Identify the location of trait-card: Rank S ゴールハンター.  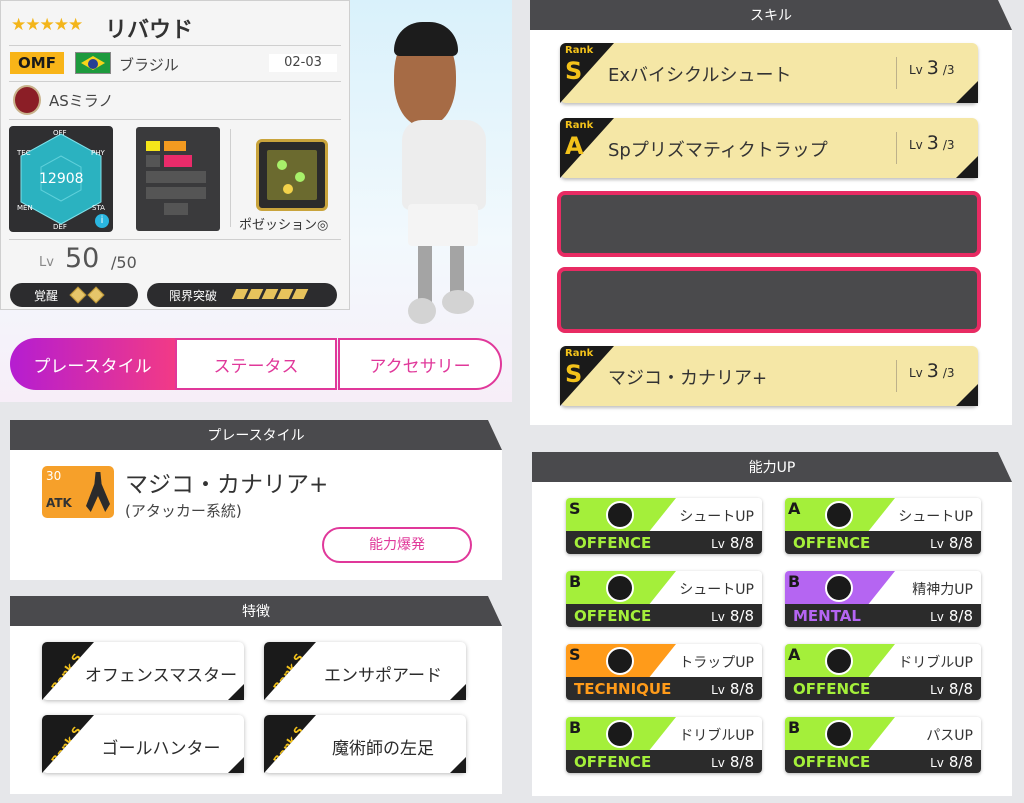
(143, 744).